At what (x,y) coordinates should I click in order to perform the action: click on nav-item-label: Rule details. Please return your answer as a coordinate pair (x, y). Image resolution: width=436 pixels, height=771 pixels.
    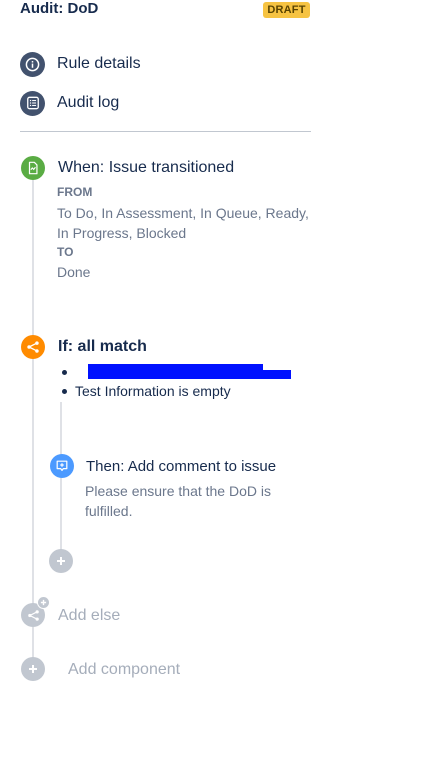
    Looking at the image, I should click on (99, 63).